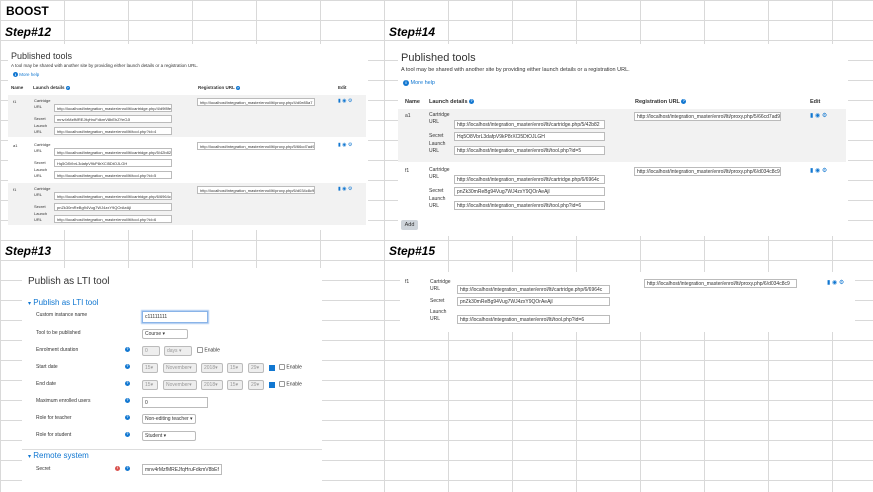 Image resolution: width=873 pixels, height=492 pixels. What do you see at coordinates (180, 385) in the screenshot?
I see `end-month-select: November▾` at bounding box center [180, 385].